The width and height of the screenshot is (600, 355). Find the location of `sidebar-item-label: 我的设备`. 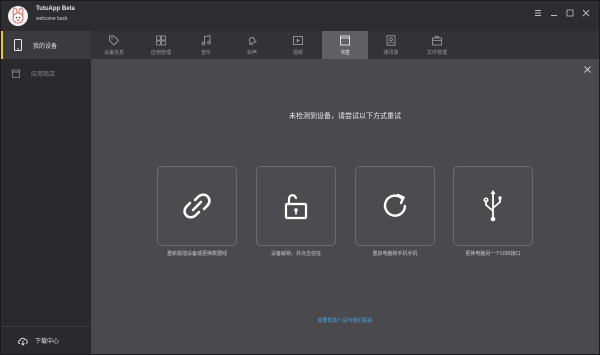

sidebar-item-label: 我的设备 is located at coordinates (45, 46).